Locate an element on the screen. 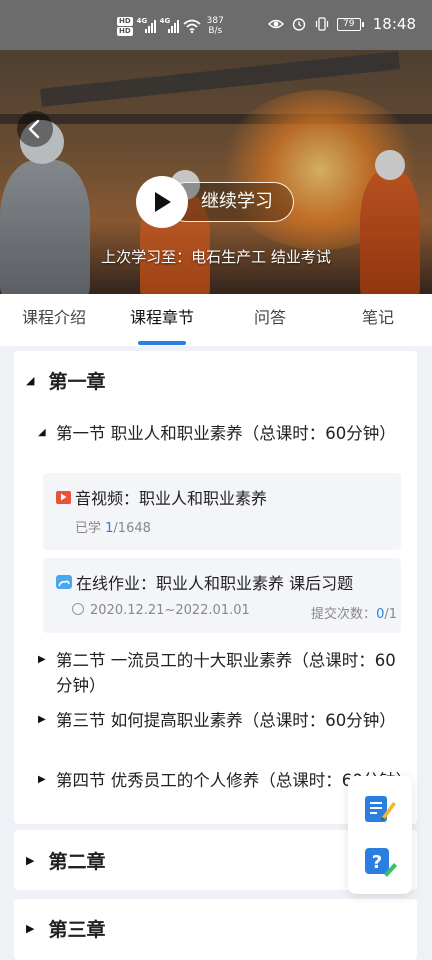 Image resolution: width=432 pixels, height=960 pixels. network-speed: 387 B/s is located at coordinates (215, 26).